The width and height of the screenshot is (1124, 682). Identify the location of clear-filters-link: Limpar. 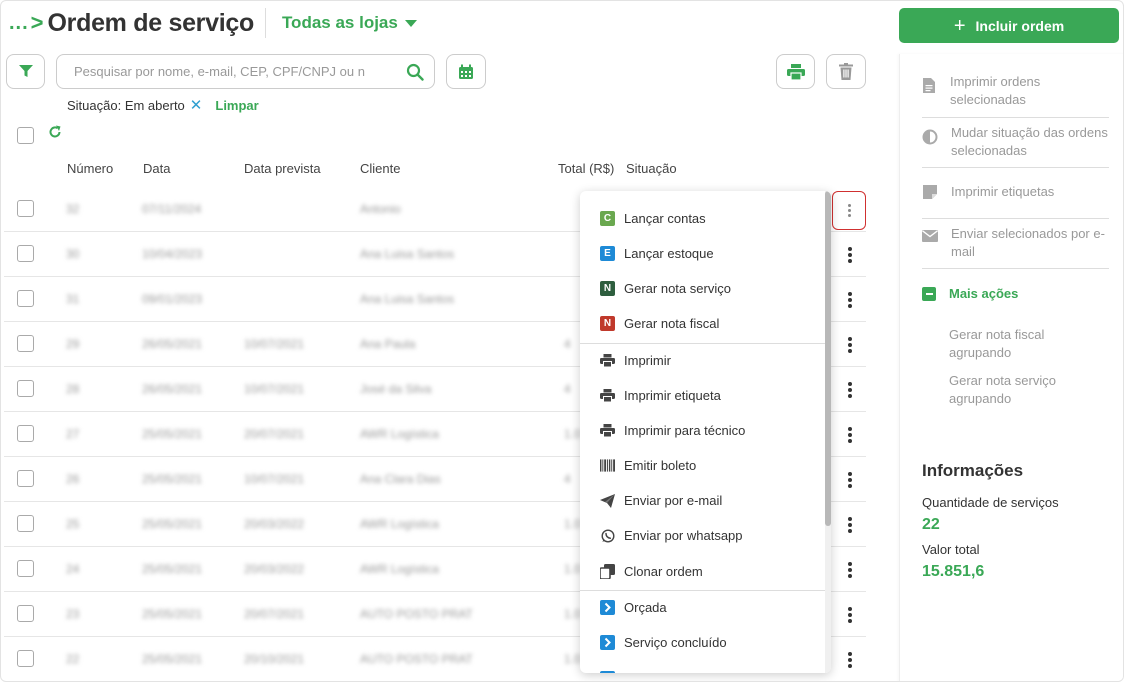
(236, 105).